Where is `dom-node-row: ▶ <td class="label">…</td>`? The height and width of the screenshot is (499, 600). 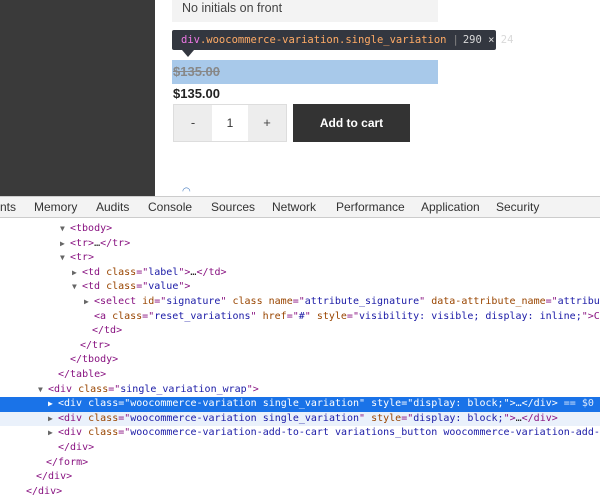
dom-node-row: ▶ <td class="label">…</td> is located at coordinates (300, 273).